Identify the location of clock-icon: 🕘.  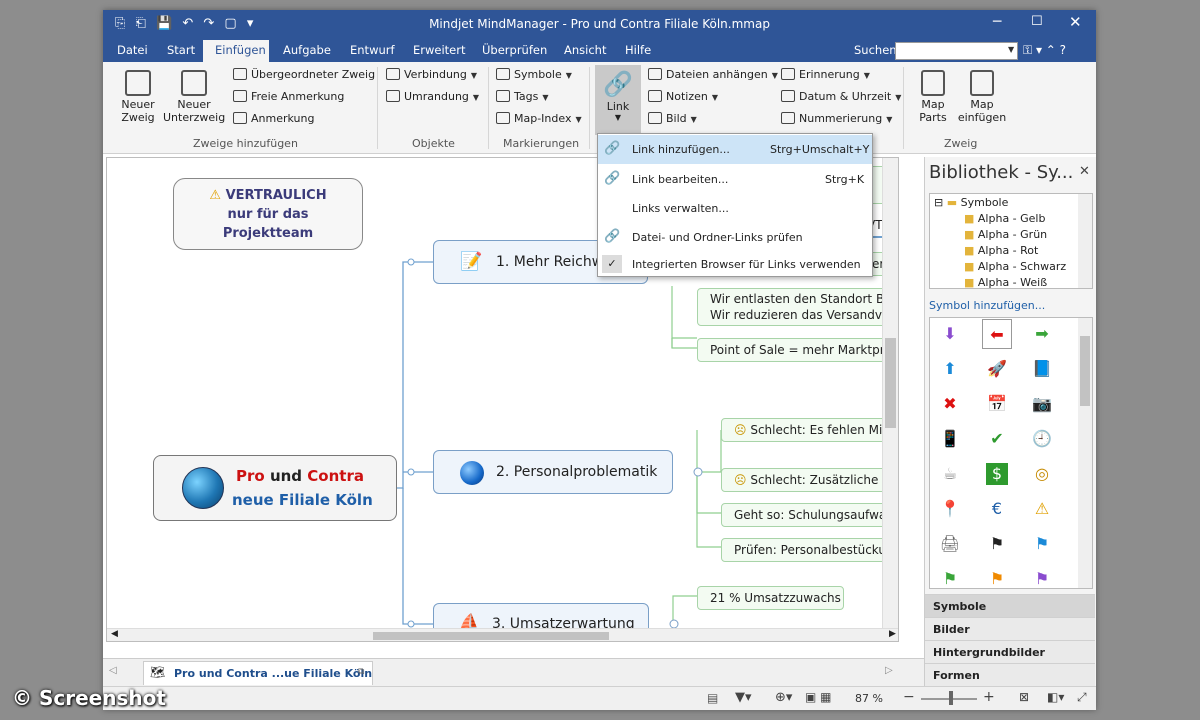
(1042, 439).